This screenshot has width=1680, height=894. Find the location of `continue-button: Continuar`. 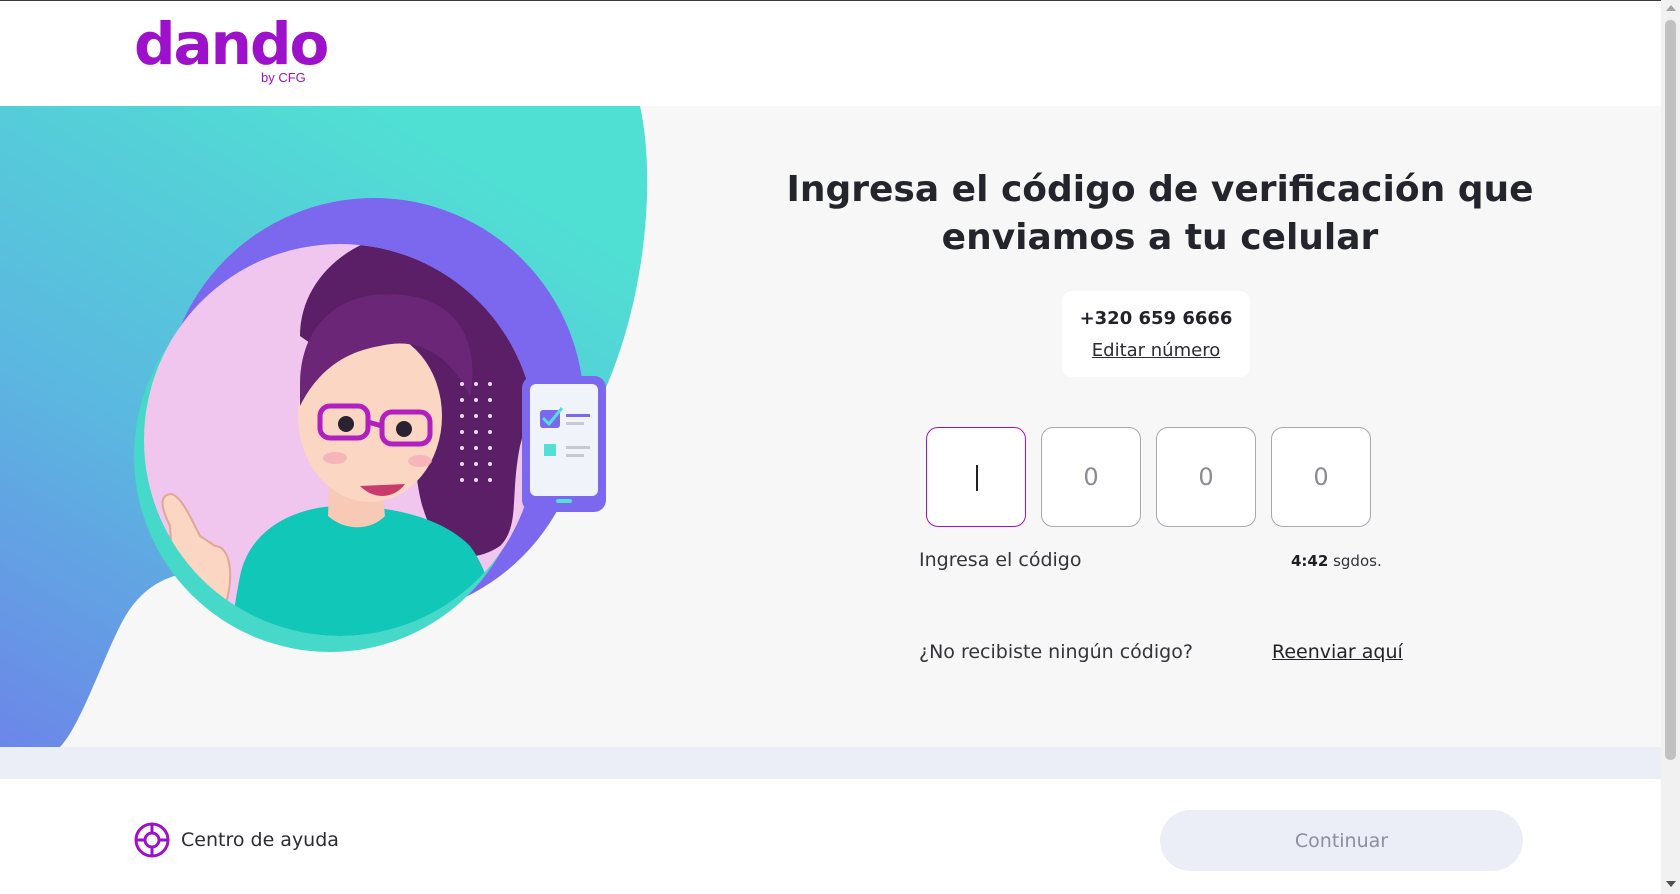

continue-button: Continuar is located at coordinates (1341, 840).